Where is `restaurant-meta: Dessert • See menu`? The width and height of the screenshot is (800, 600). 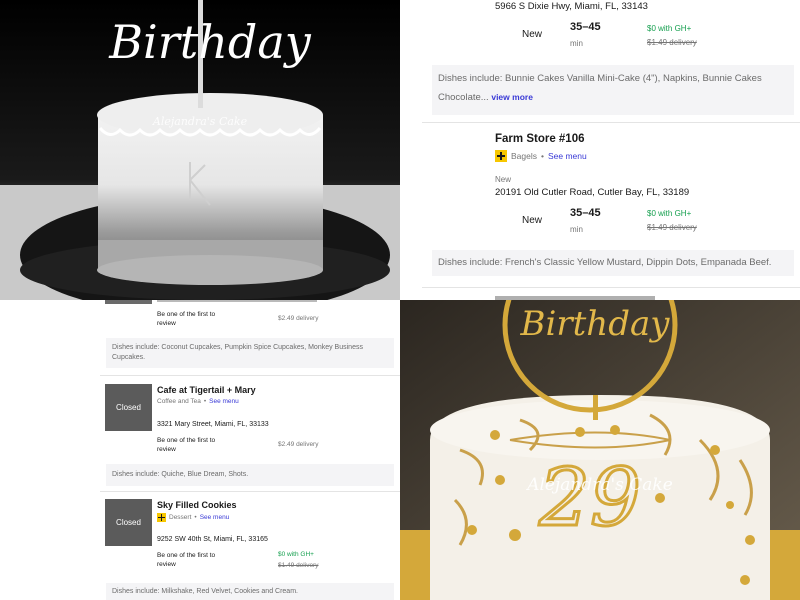
restaurant-meta: Dessert • See menu is located at coordinates (193, 517).